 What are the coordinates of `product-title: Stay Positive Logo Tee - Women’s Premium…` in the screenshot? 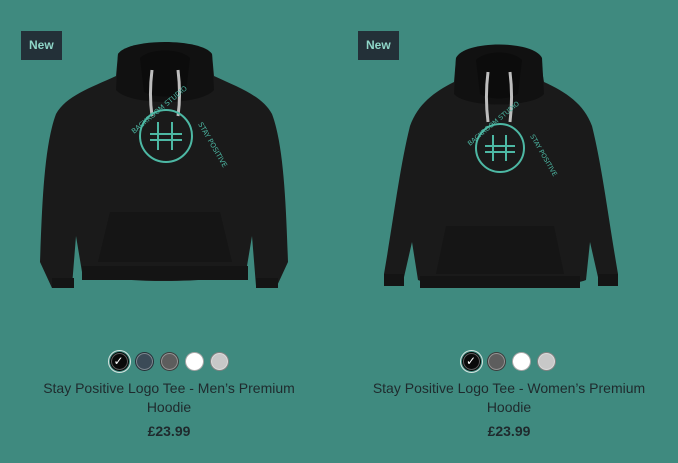 It's located at (509, 398).